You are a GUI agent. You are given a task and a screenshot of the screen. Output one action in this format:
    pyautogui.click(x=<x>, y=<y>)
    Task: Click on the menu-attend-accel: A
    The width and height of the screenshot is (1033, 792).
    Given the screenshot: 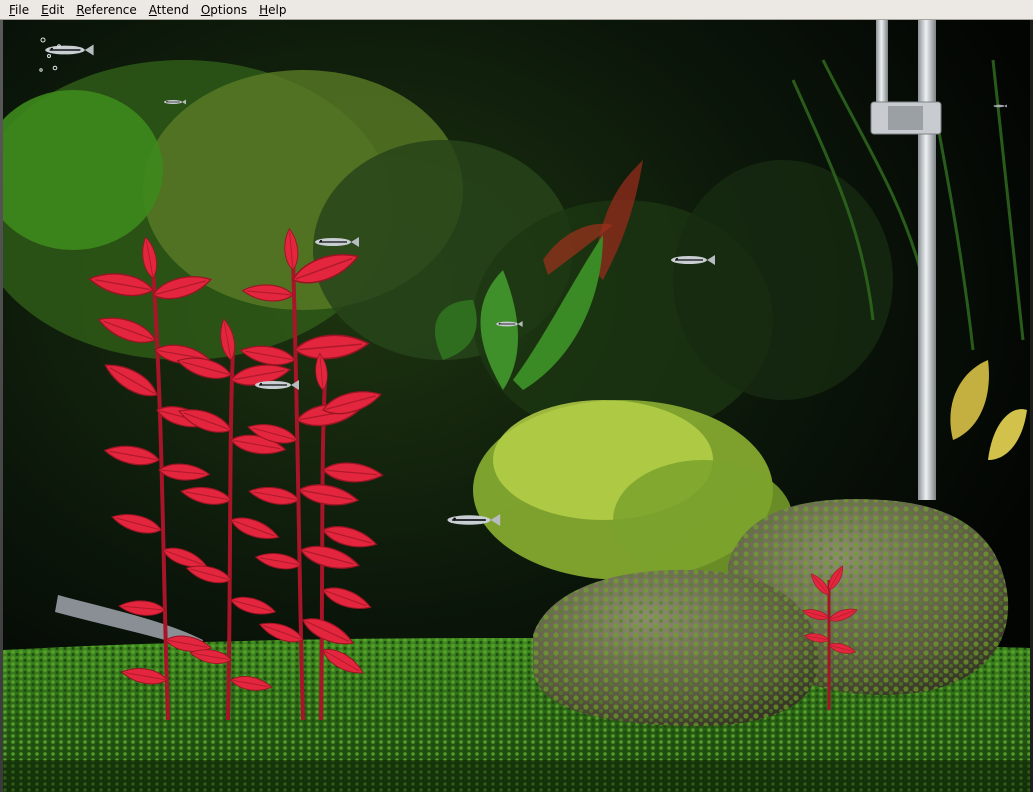 What is the action you would take?
    pyautogui.click(x=152, y=9)
    